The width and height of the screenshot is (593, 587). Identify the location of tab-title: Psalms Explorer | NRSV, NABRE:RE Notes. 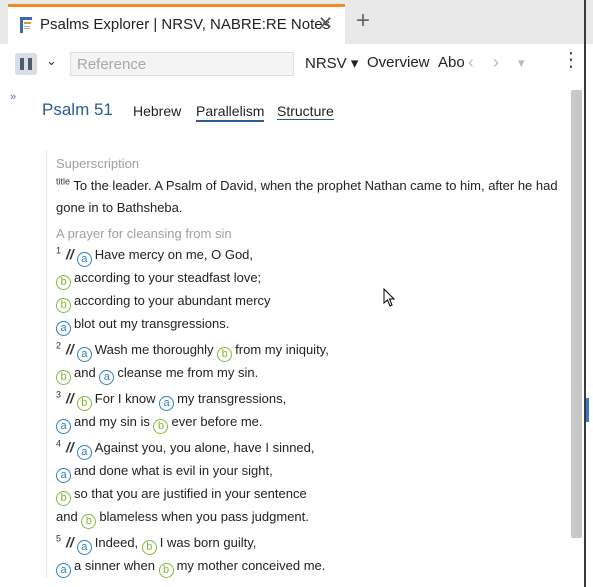
(185, 24).